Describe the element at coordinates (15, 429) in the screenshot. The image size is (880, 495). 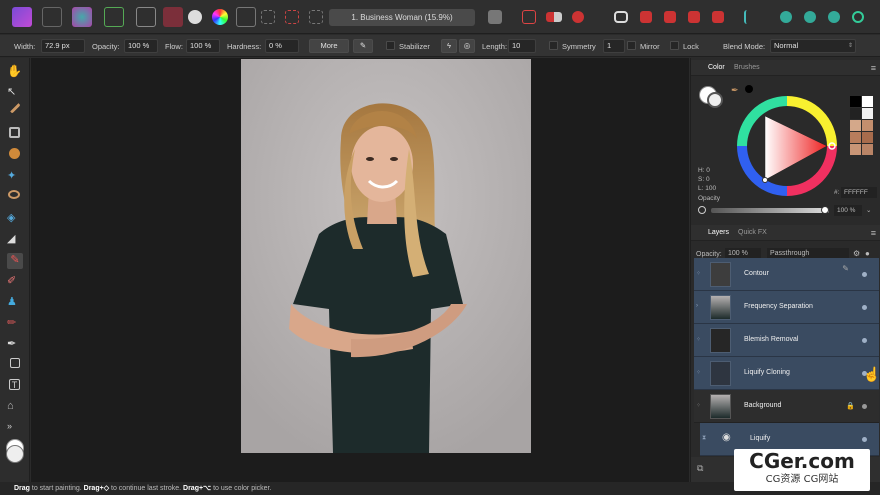
I see `expand-tools-icon: »` at that location.